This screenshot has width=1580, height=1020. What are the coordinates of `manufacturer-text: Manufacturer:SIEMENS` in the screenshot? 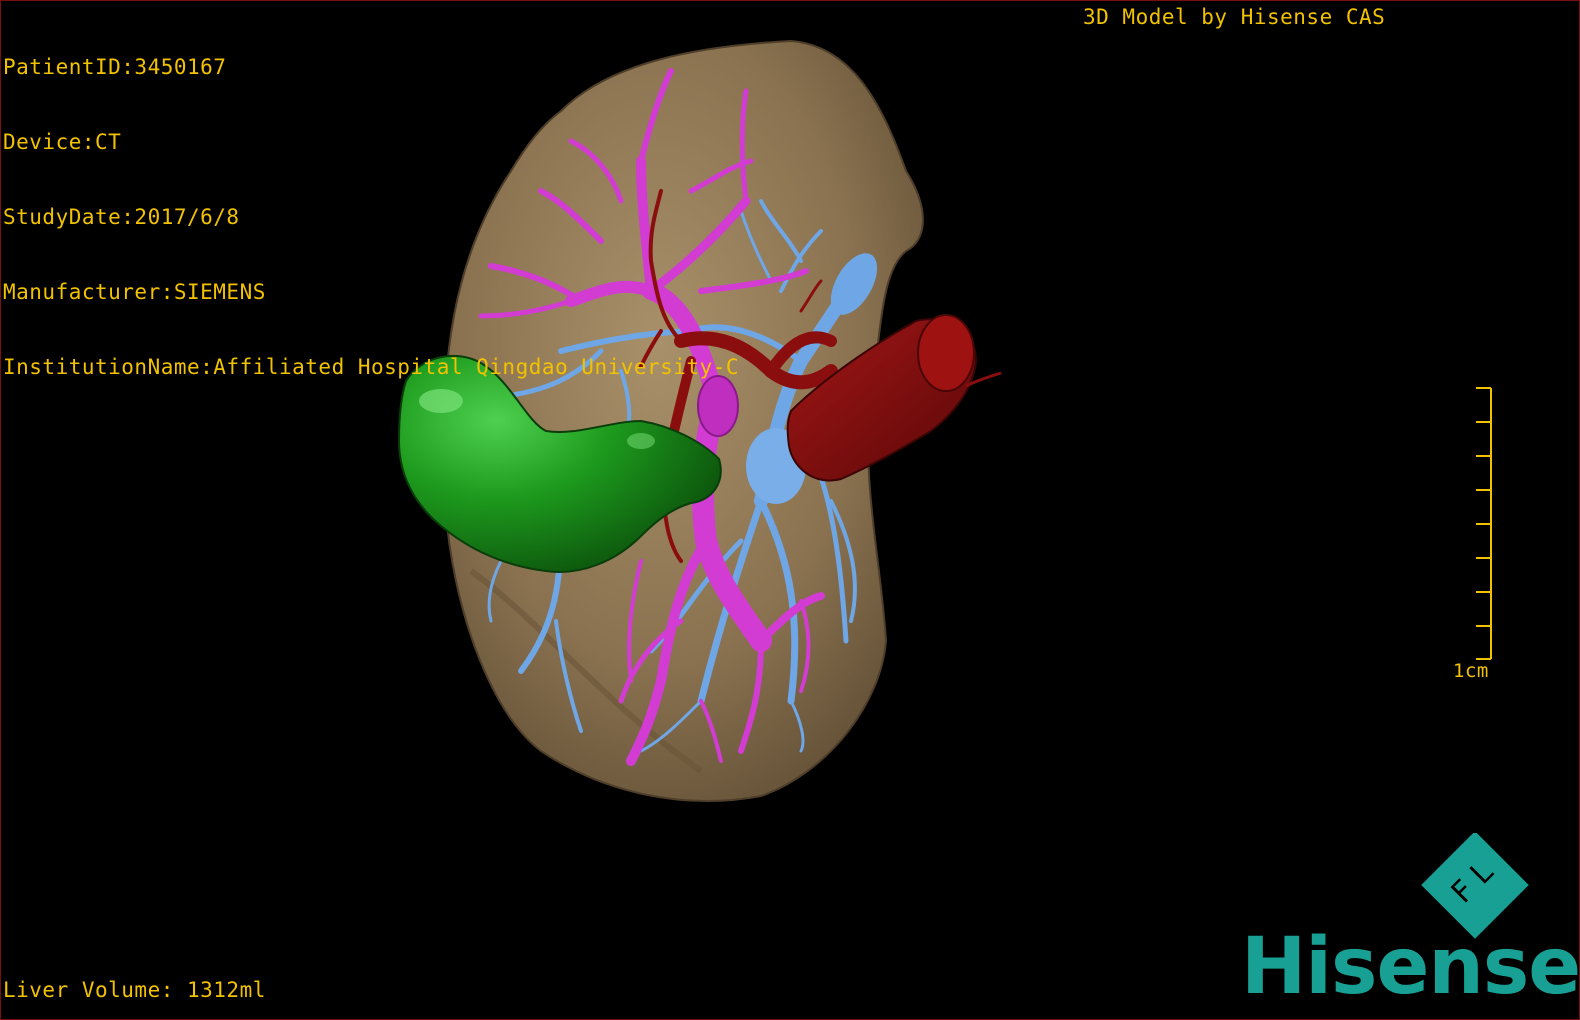 It's located at (134, 292).